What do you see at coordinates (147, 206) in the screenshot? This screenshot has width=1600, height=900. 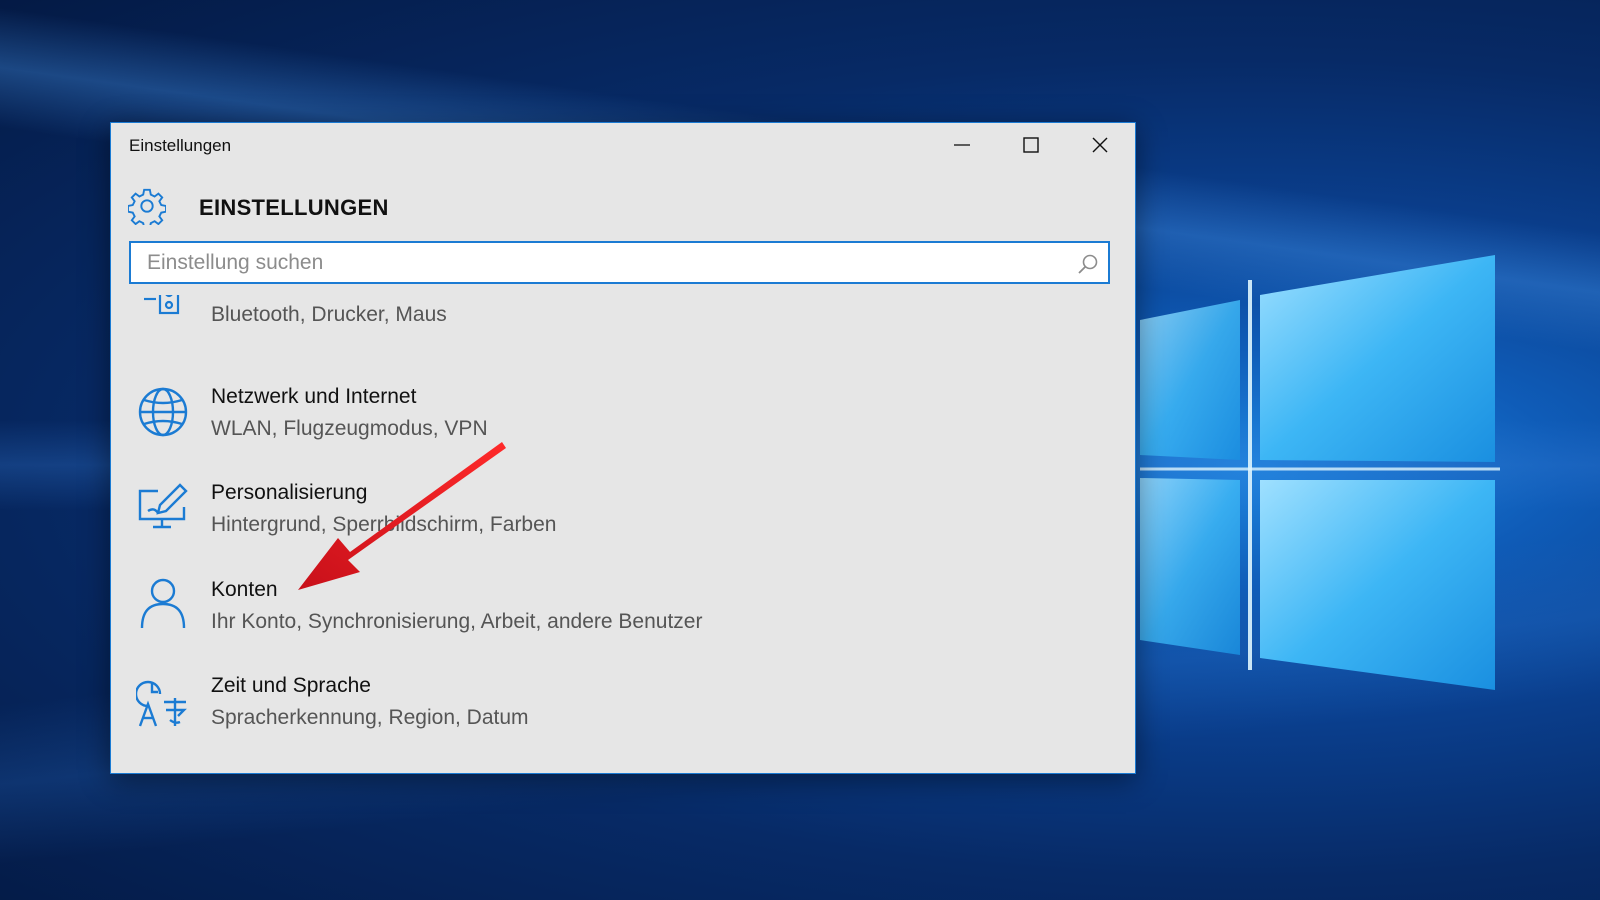 I see `gear-icon` at bounding box center [147, 206].